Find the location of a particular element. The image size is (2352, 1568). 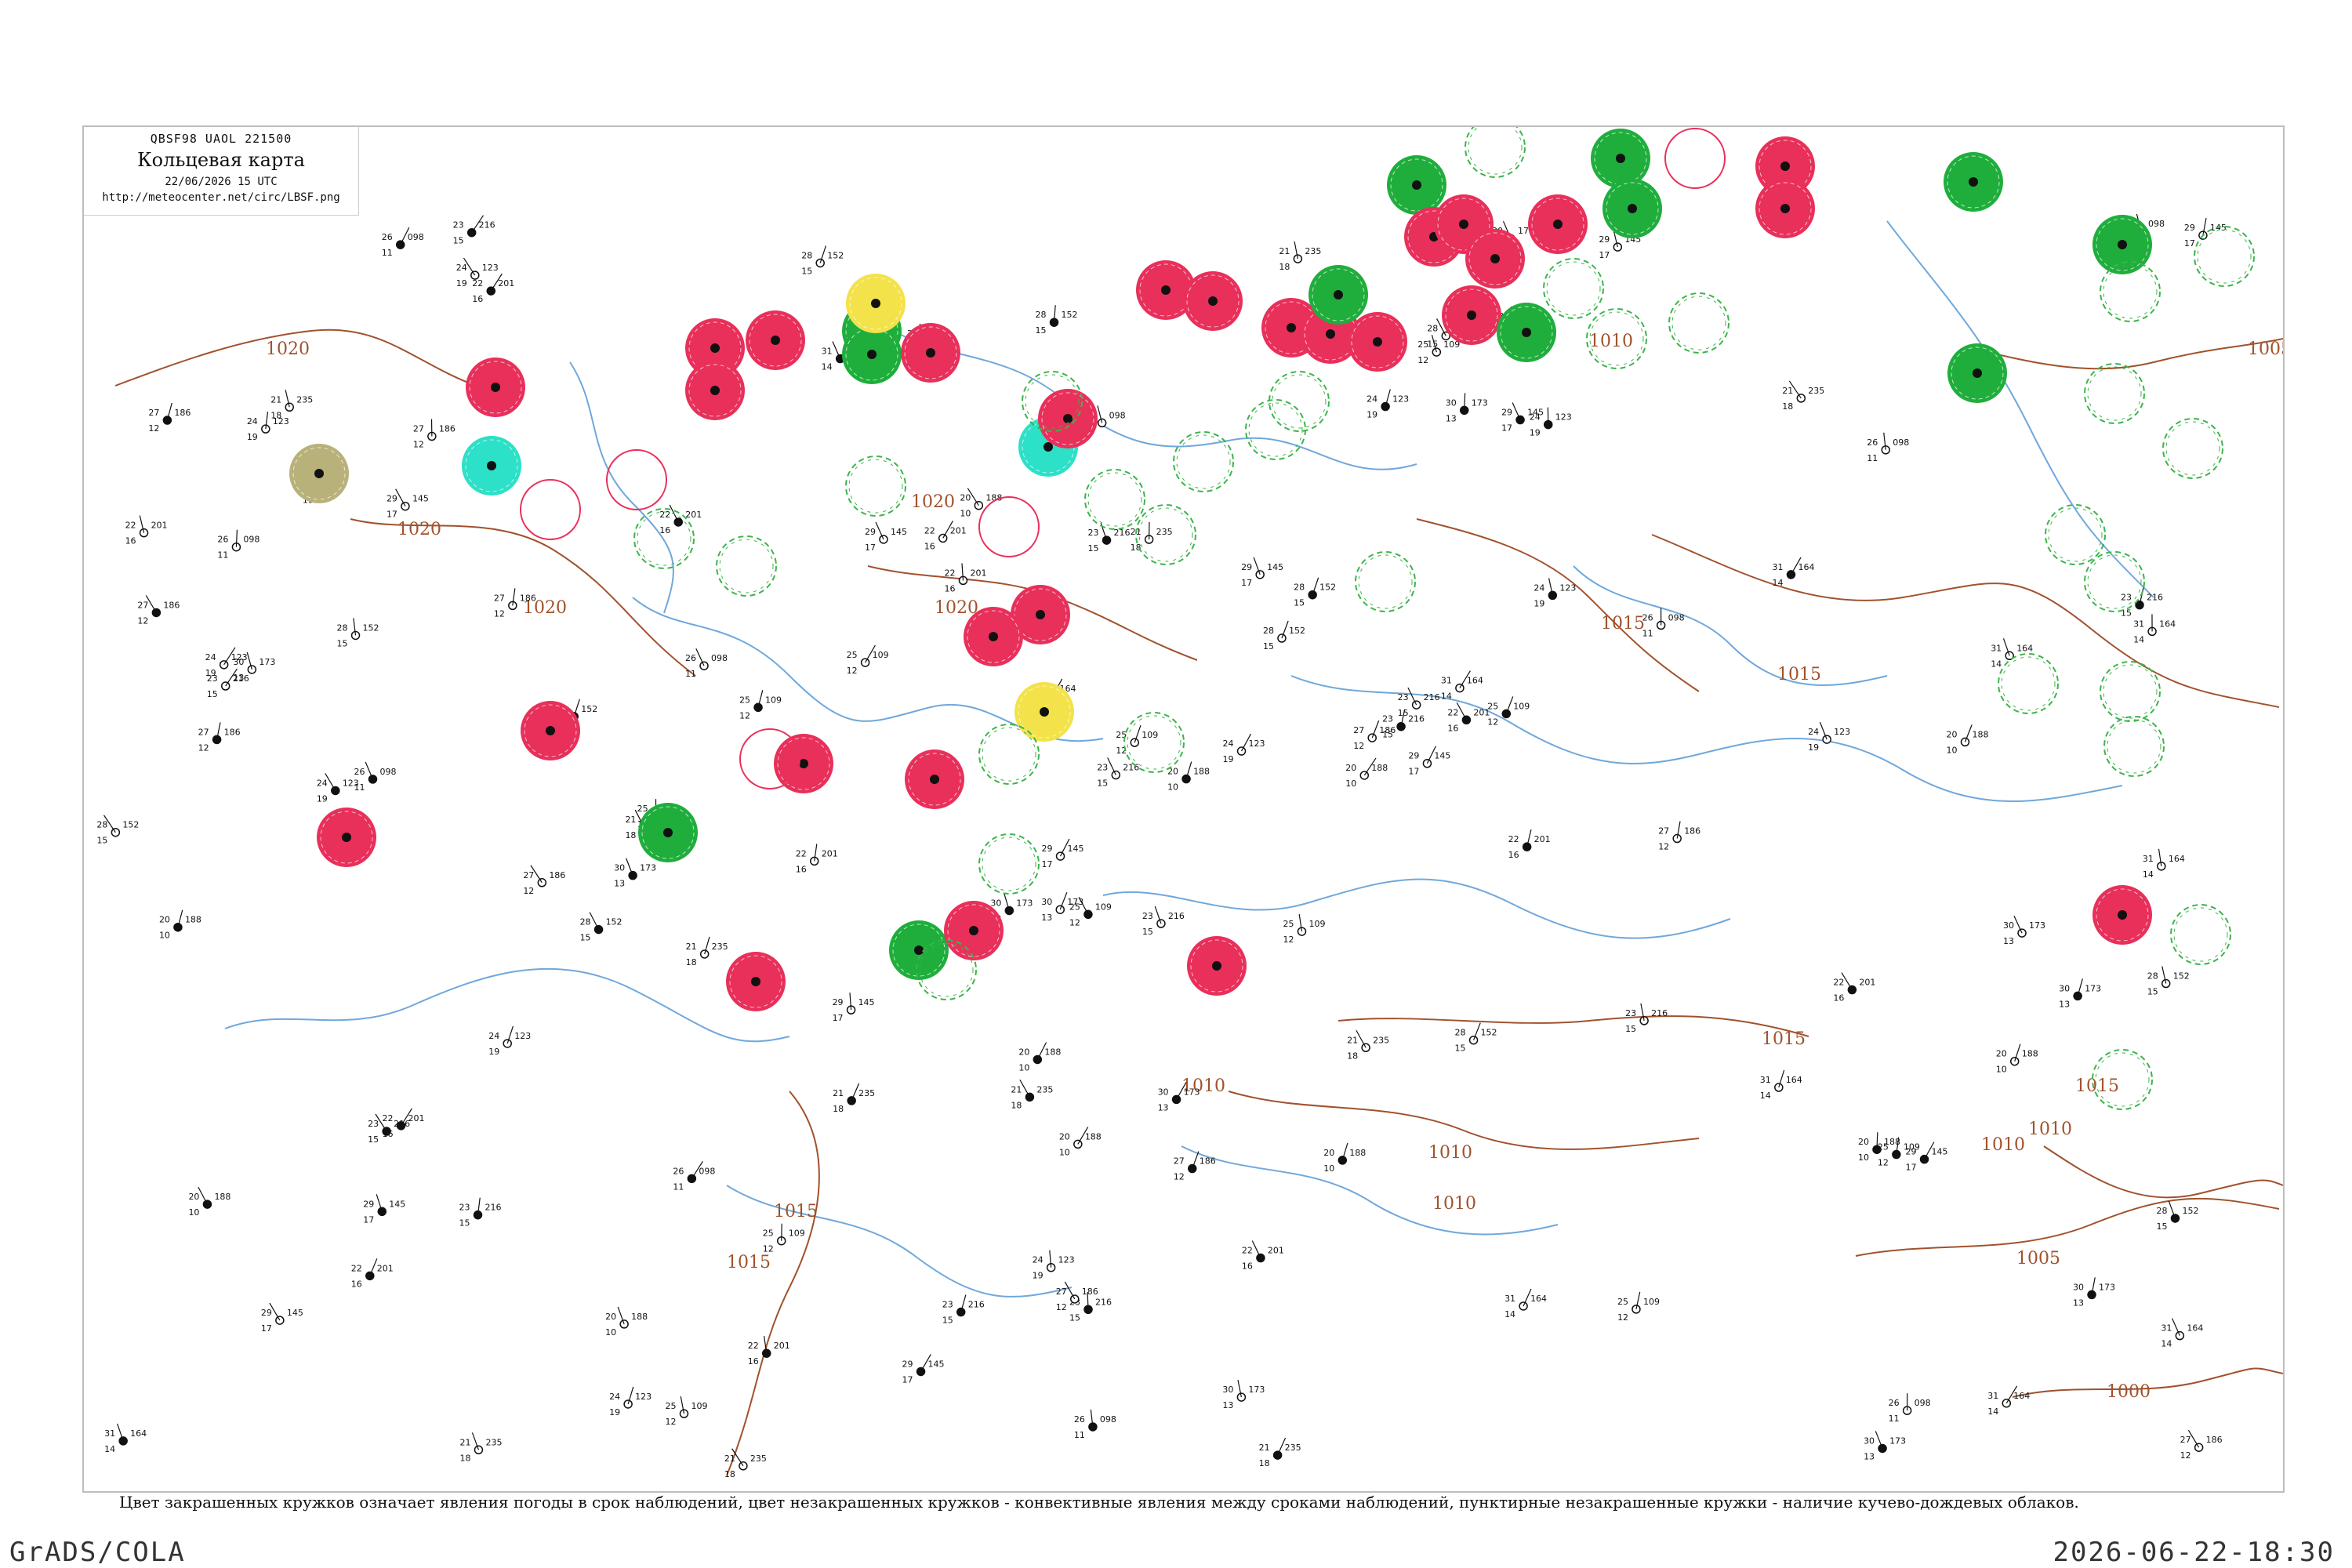

dewpoint-value: 17 is located at coordinates (870, 548).